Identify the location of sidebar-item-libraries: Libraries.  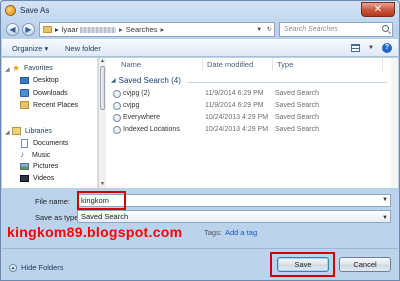
(32, 131).